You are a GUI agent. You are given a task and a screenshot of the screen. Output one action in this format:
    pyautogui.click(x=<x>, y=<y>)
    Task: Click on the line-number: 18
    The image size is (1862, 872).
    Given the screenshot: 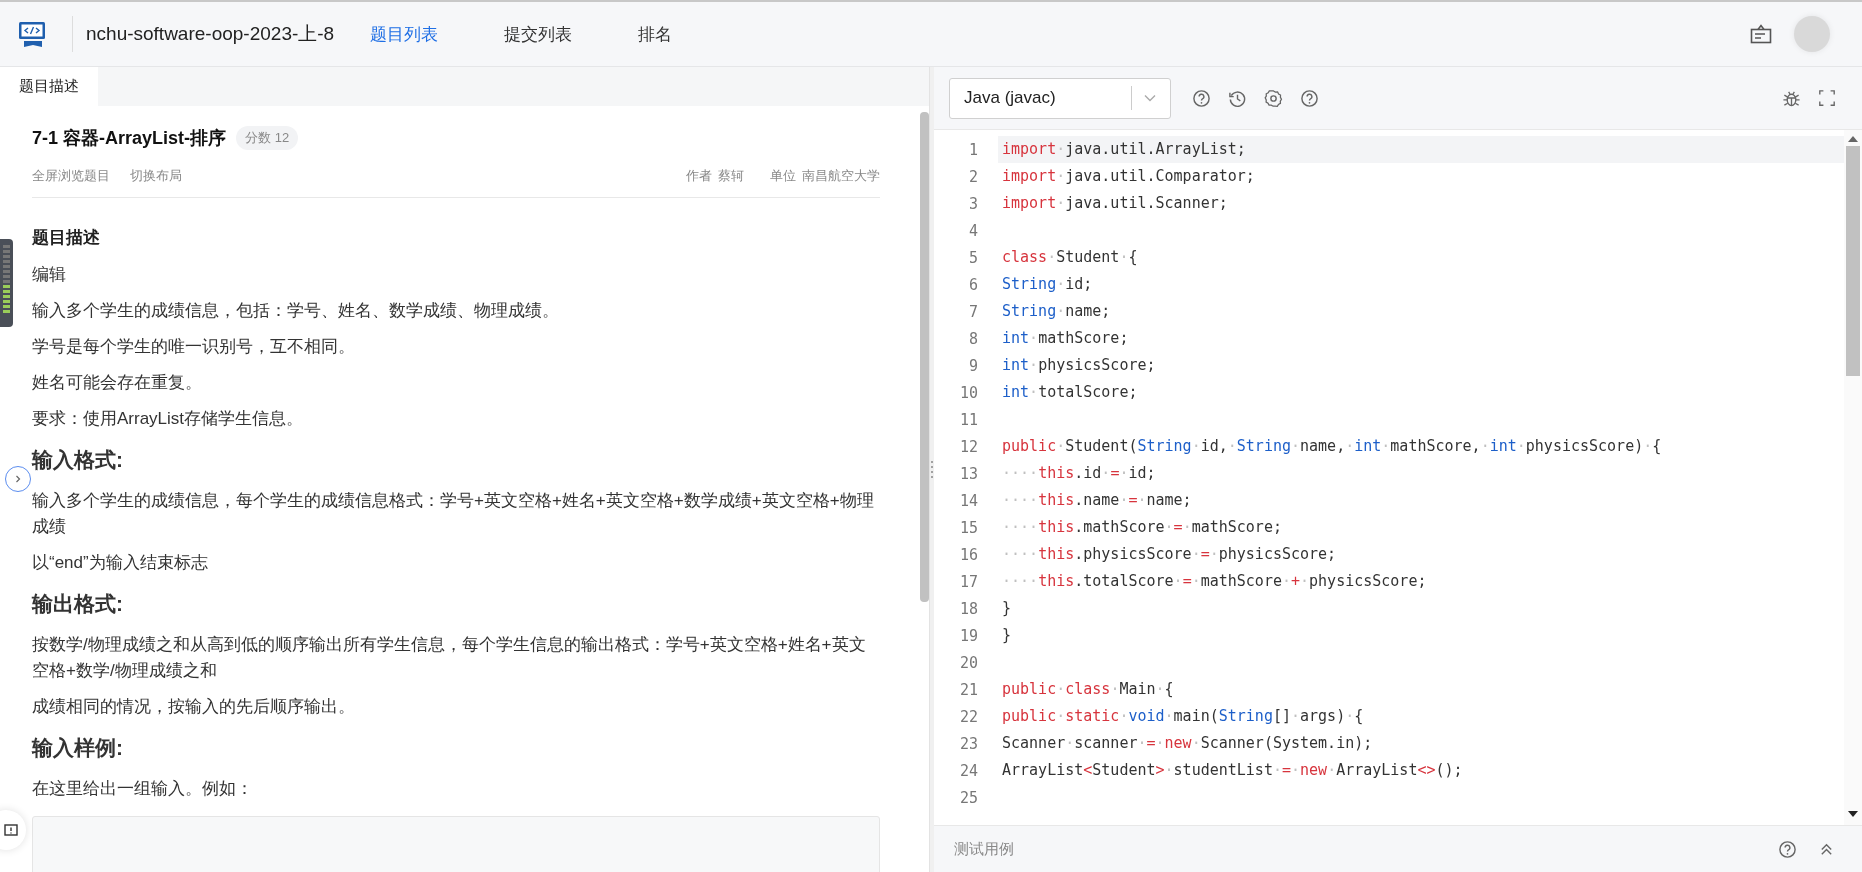 What is the action you would take?
    pyautogui.click(x=968, y=608)
    